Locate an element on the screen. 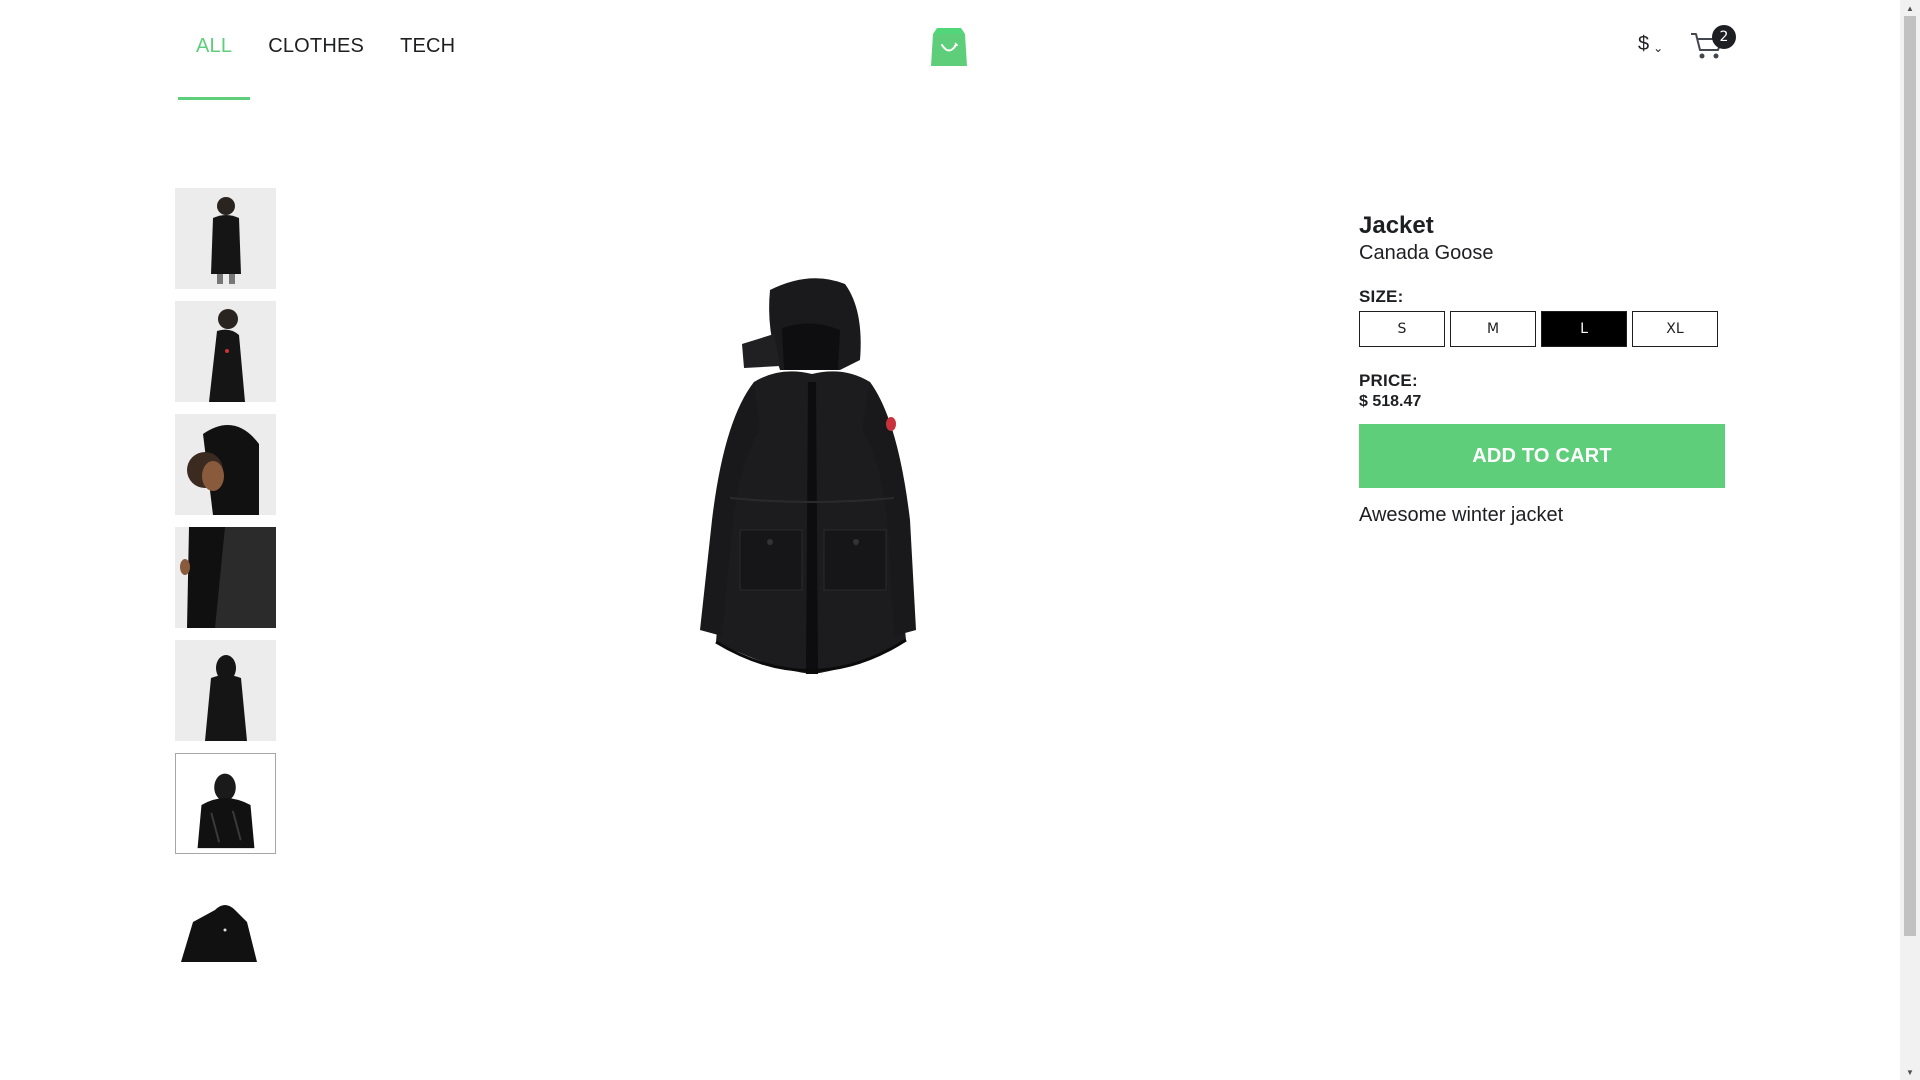  nav-label: CLOTHES is located at coordinates (316, 46).